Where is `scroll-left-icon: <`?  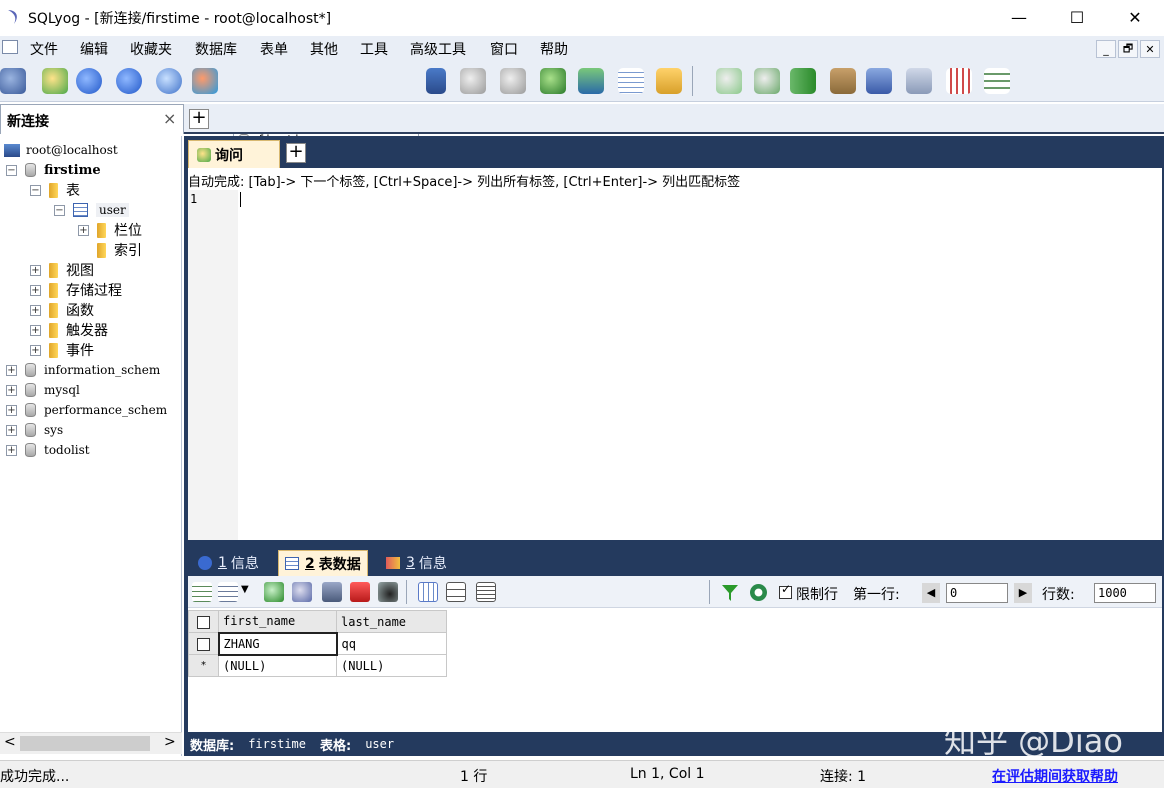
scroll-left-icon: < is located at coordinates (10, 742).